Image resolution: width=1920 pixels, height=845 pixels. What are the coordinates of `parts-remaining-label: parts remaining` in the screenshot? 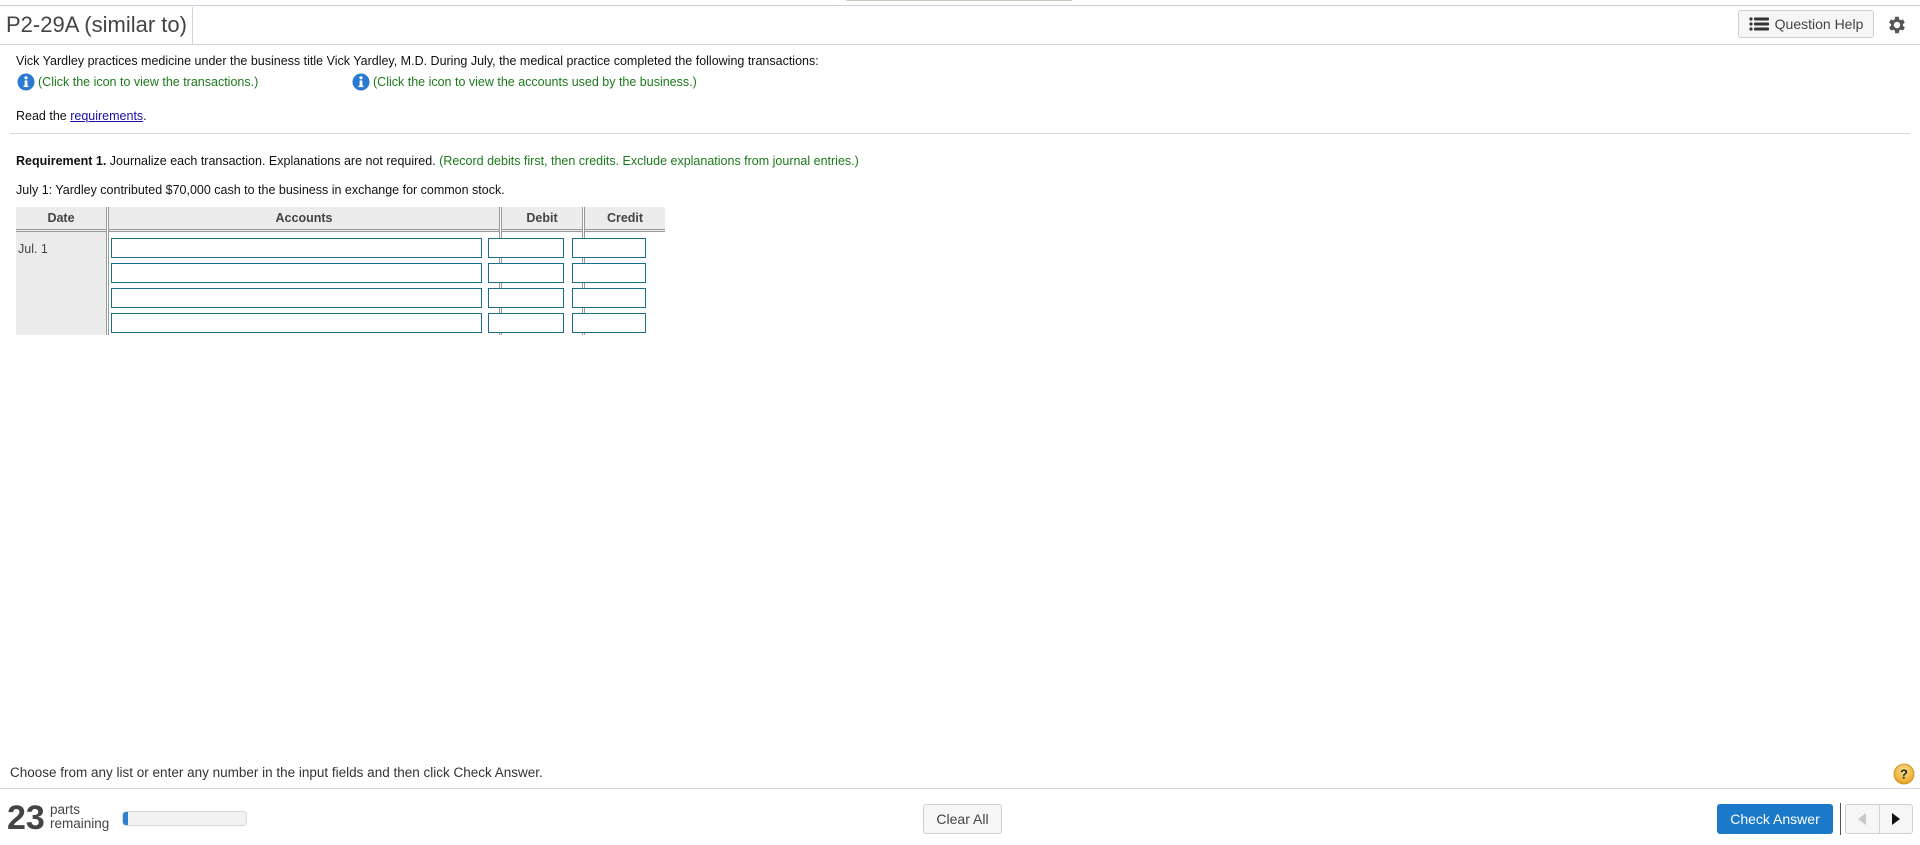 It's located at (79, 817).